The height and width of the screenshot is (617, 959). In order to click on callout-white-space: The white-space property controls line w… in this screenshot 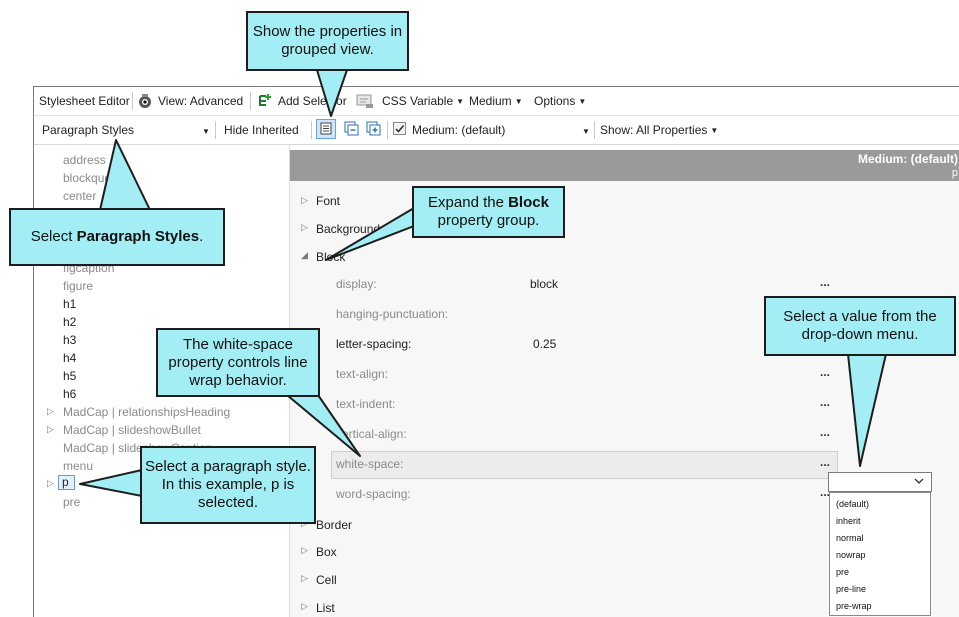, I will do `click(238, 362)`.